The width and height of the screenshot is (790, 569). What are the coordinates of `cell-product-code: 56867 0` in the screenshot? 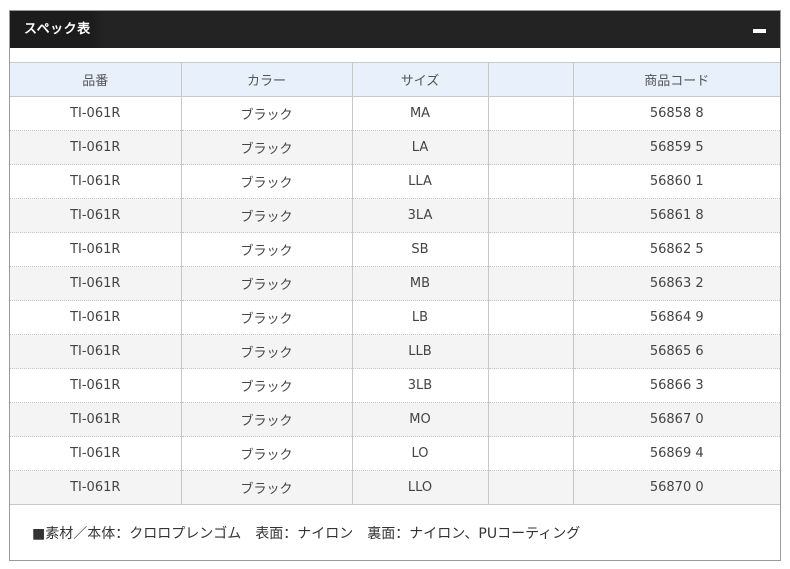 It's located at (676, 419).